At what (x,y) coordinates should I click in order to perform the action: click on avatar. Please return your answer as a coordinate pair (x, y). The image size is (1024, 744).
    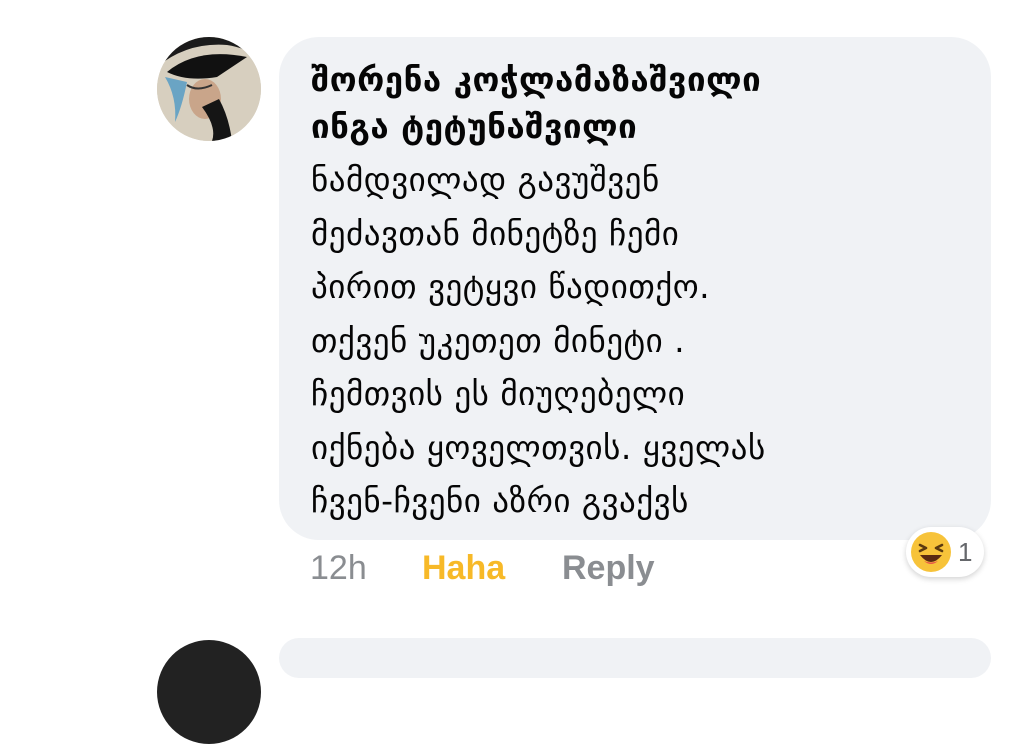
    Looking at the image, I should click on (209, 89).